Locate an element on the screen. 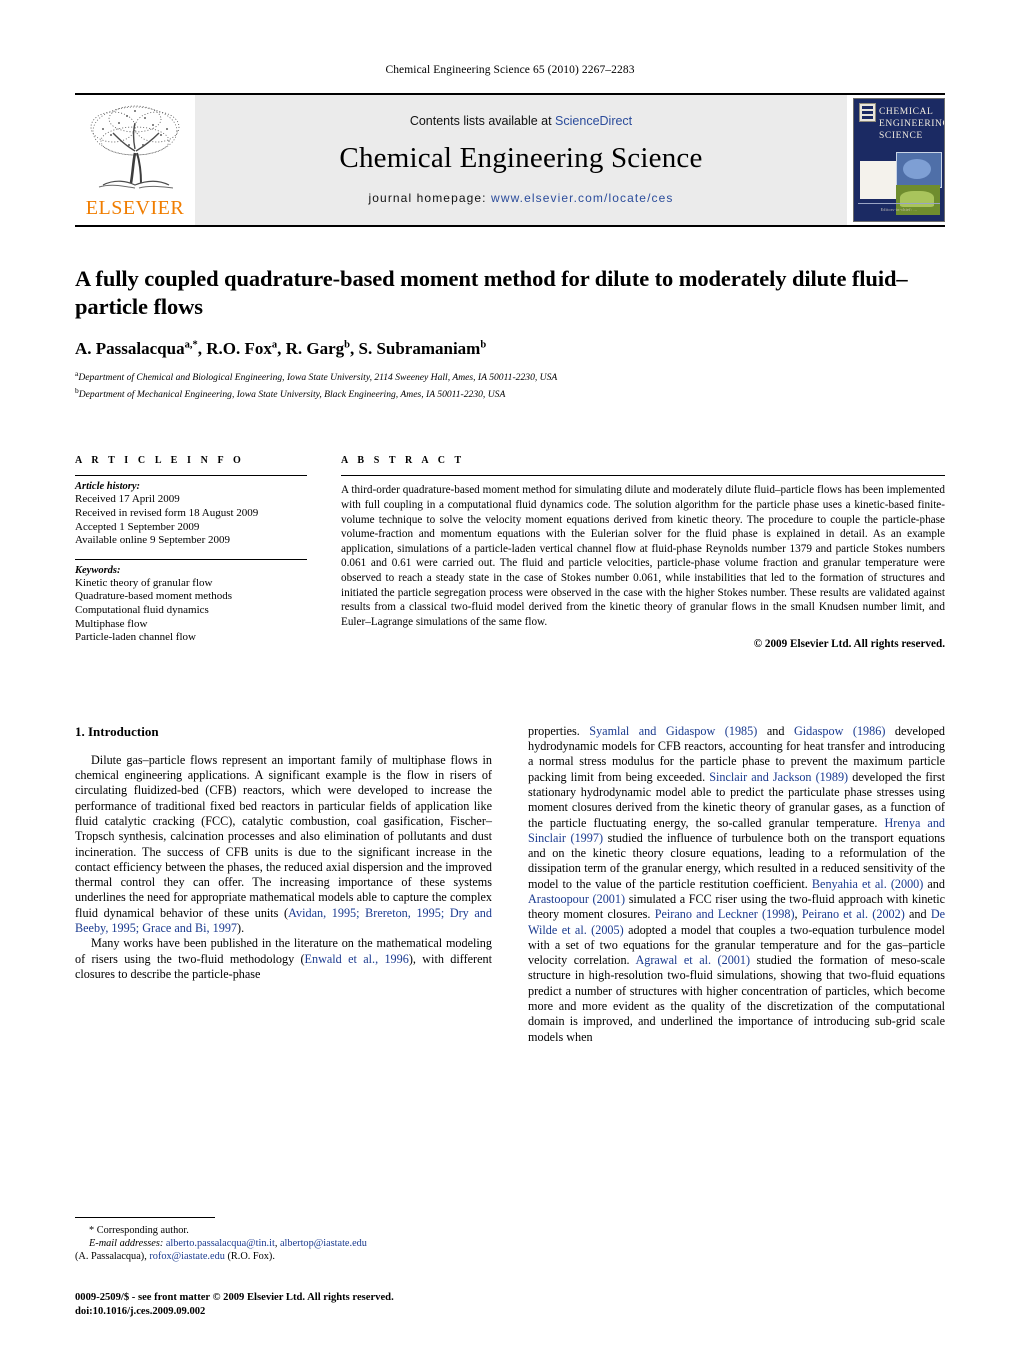 The height and width of the screenshot is (1351, 1020). citation-link: Syamlal and Gidaspow (1985) is located at coordinates (673, 731).